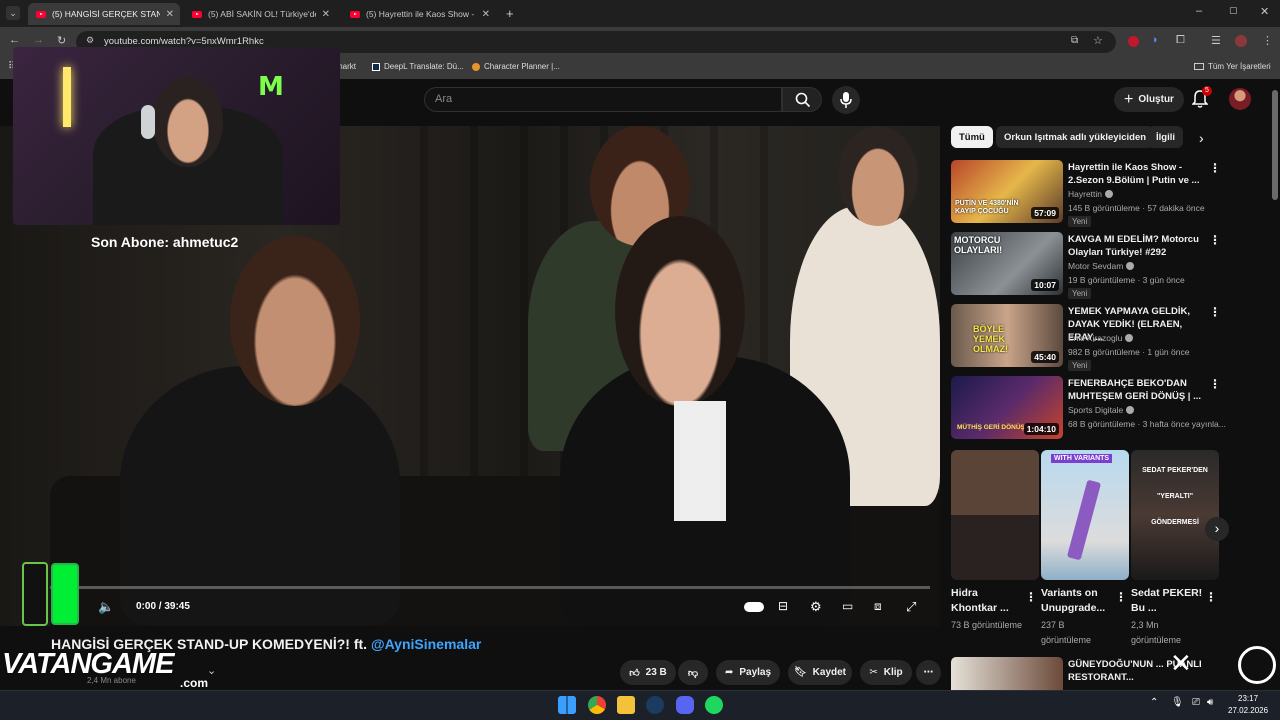  Describe the element at coordinates (1074, 40) in the screenshot. I see `install-icon: ⧉` at that location.